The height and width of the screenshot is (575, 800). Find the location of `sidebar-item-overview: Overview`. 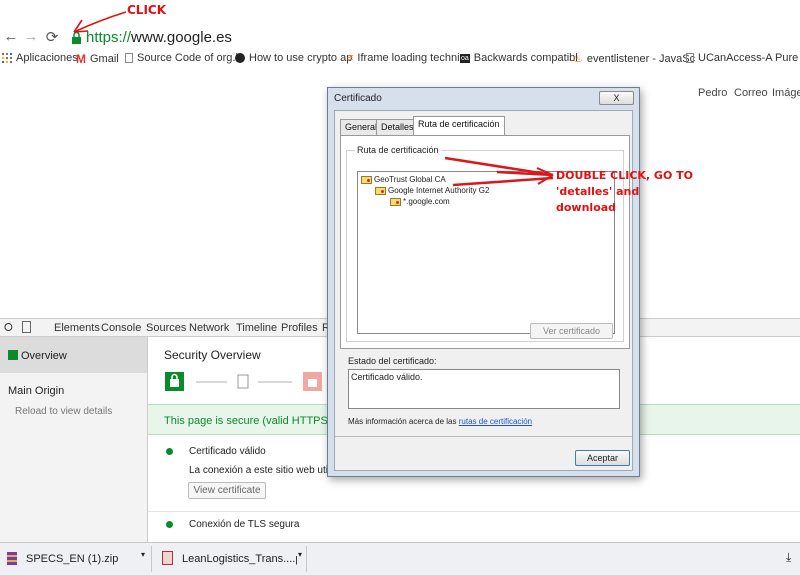

sidebar-item-overview: Overview is located at coordinates (73, 355).